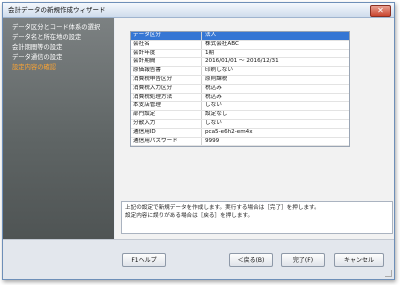  I want to click on table-row: 通信用ID pca5-e6h2-em4x, so click(240, 133).